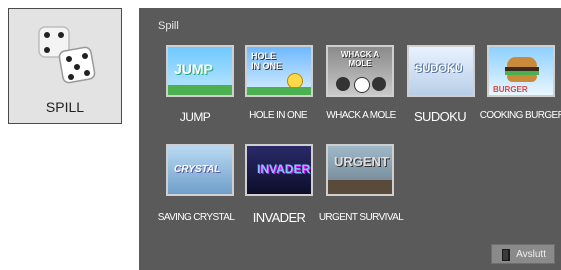 This screenshot has width=561, height=270. I want to click on game-label-hole-in-one: HOLE IN ONE, so click(278, 115).